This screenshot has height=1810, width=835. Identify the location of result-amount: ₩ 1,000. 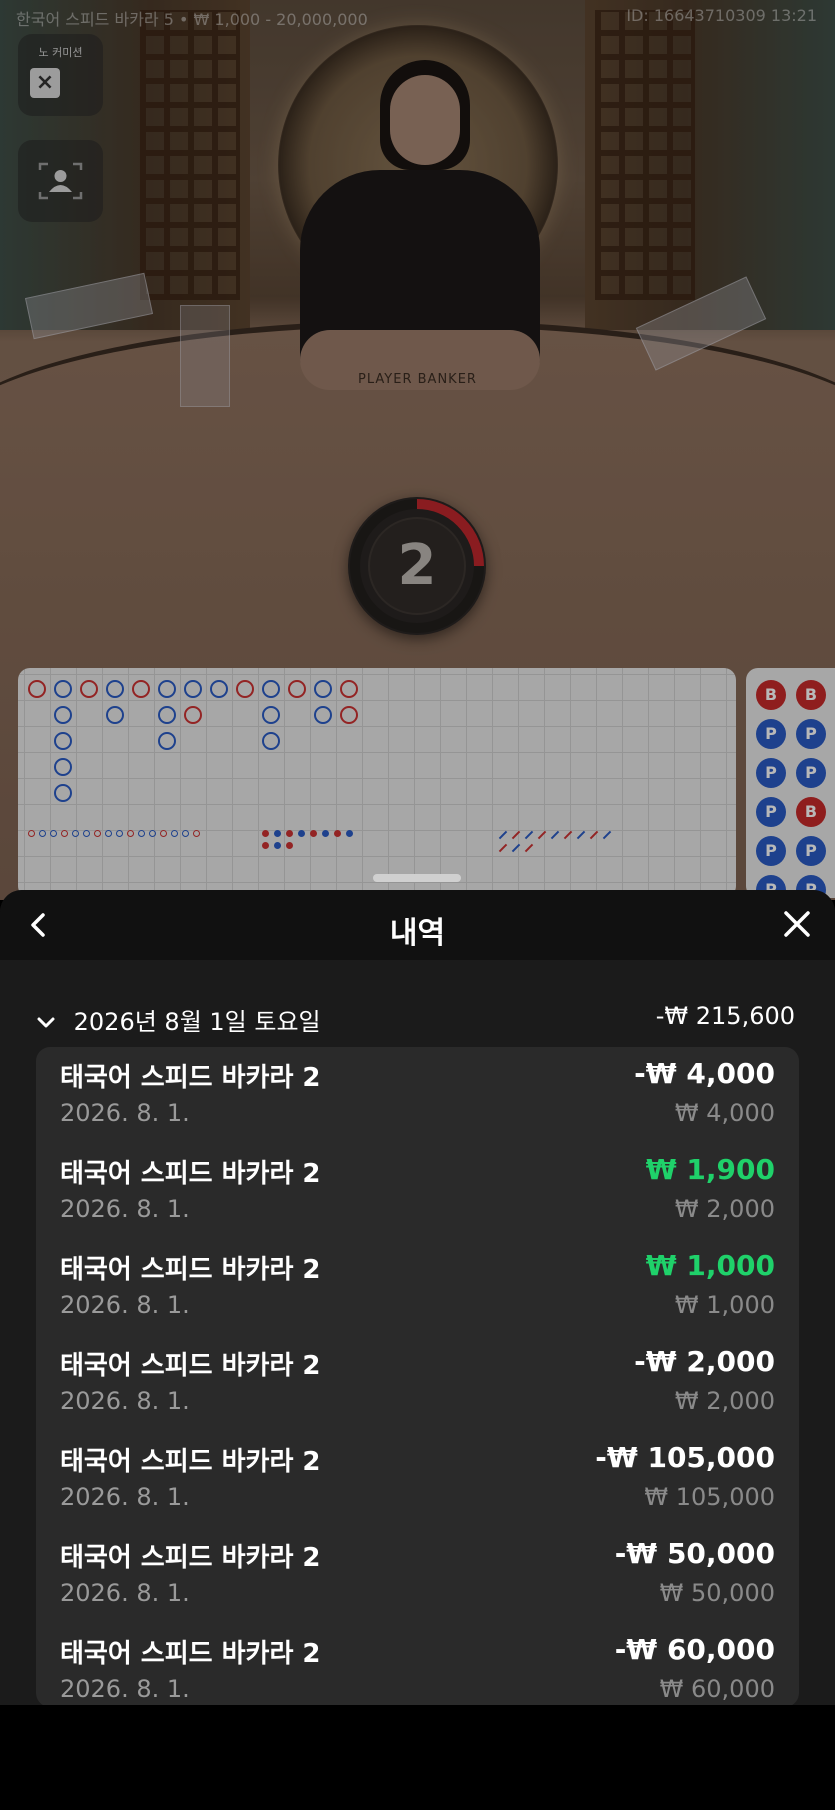
(710, 1265).